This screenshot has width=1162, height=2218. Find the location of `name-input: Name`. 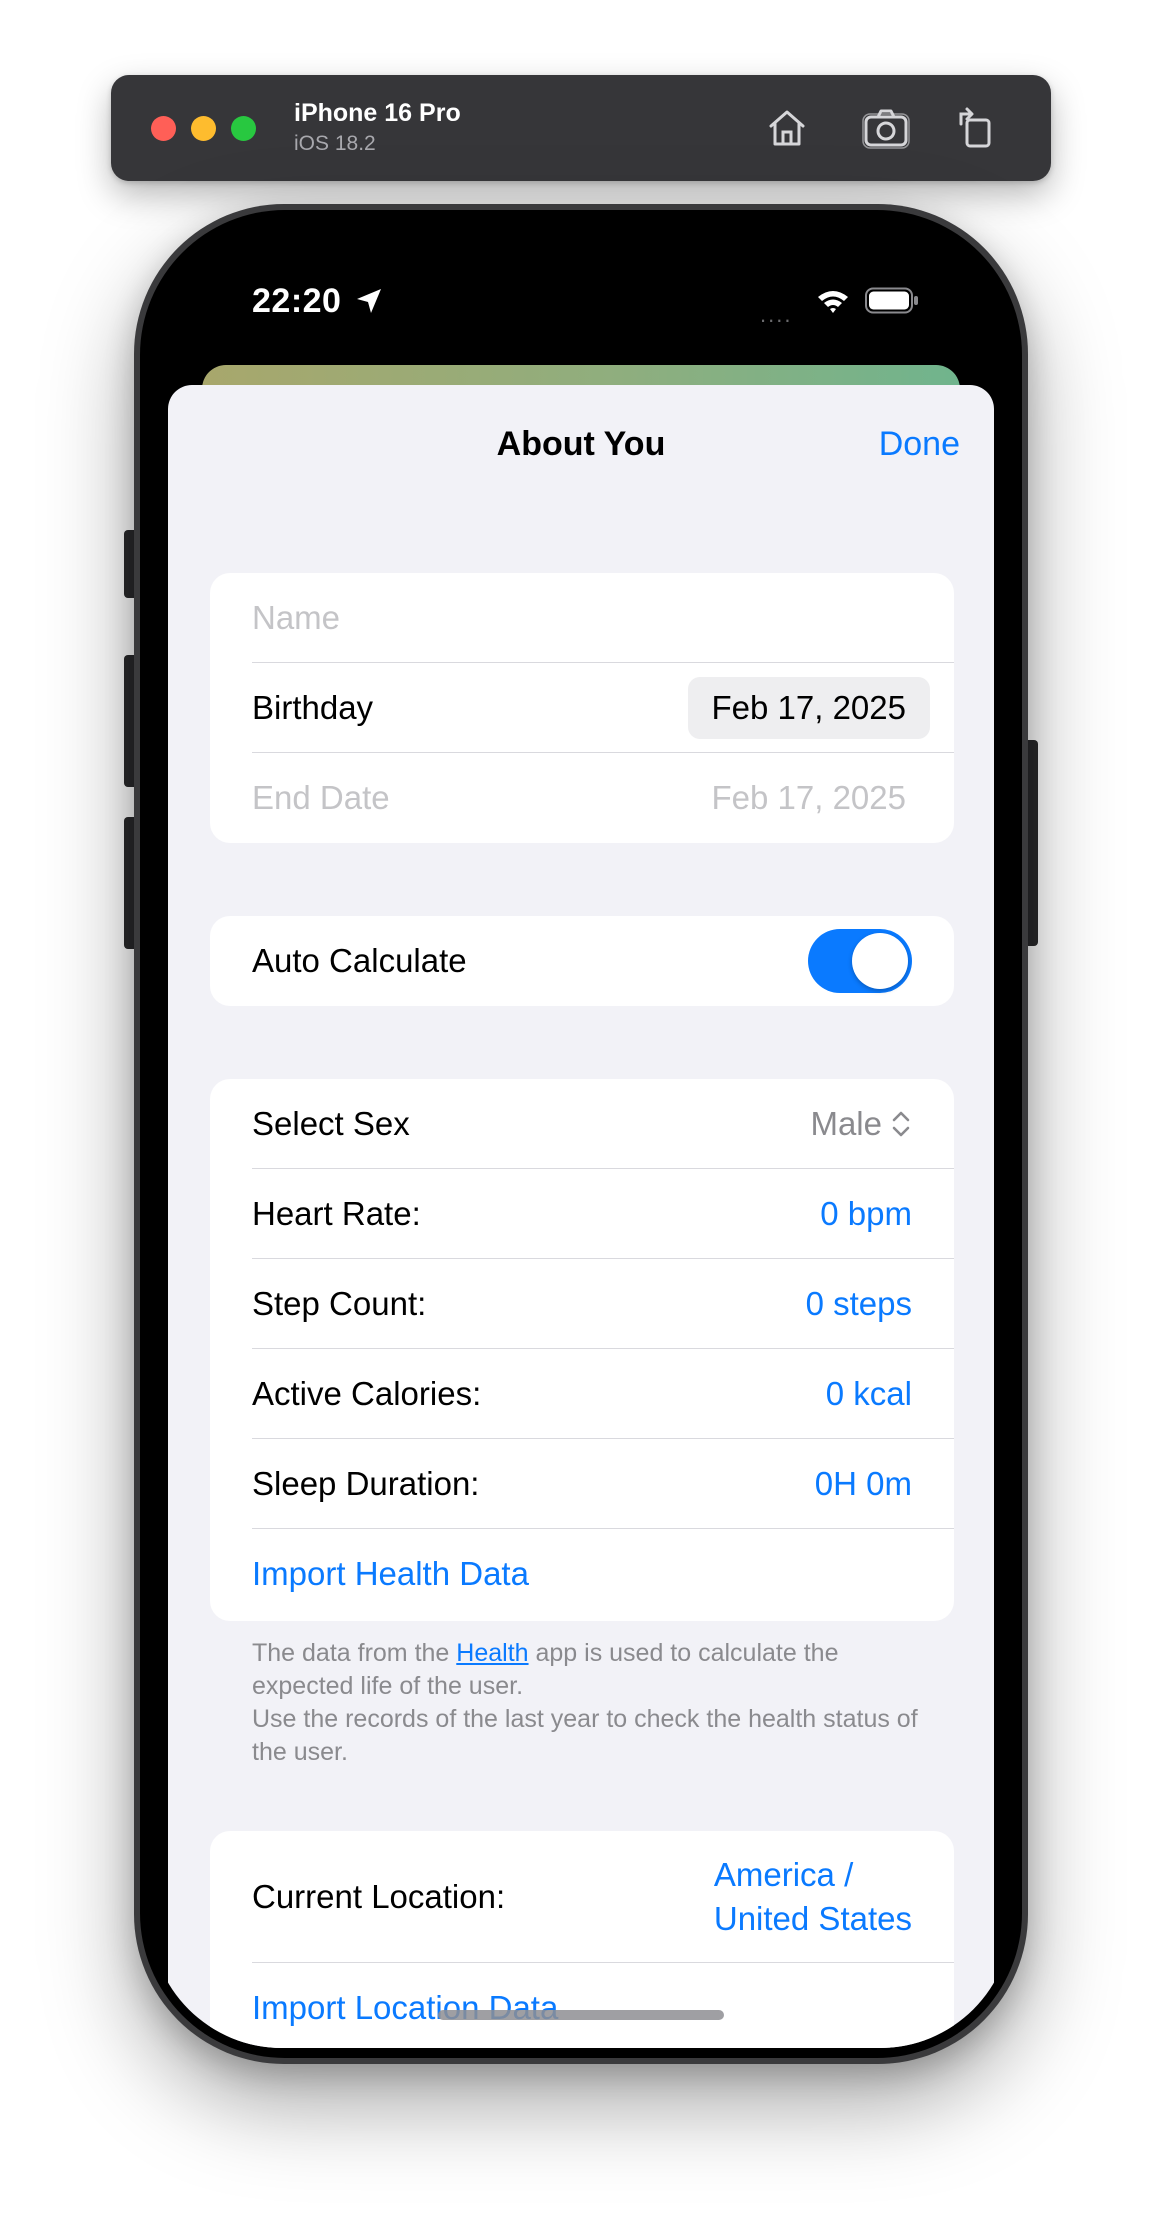

name-input: Name is located at coordinates (582, 618).